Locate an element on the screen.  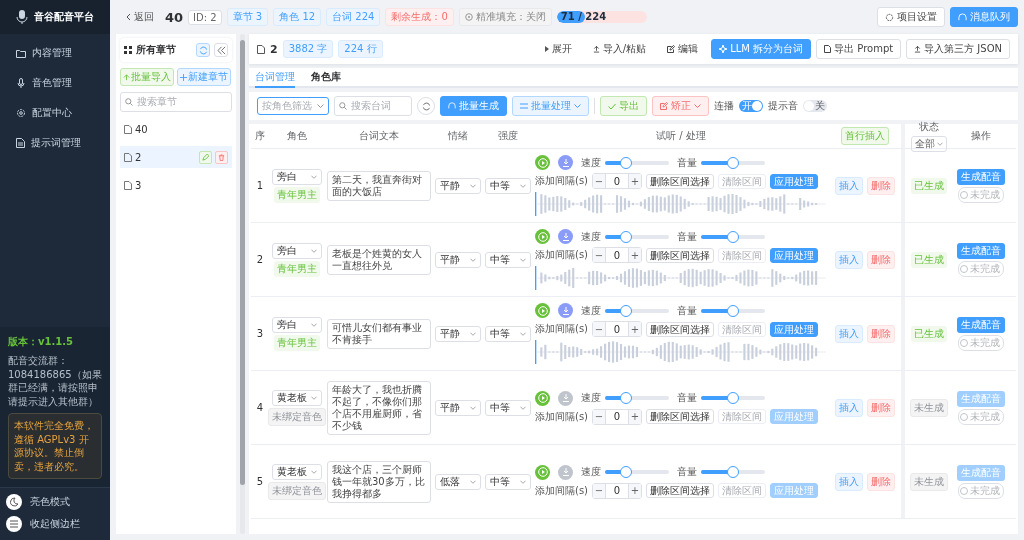
settings-button: 项目设置 is located at coordinates (911, 17).